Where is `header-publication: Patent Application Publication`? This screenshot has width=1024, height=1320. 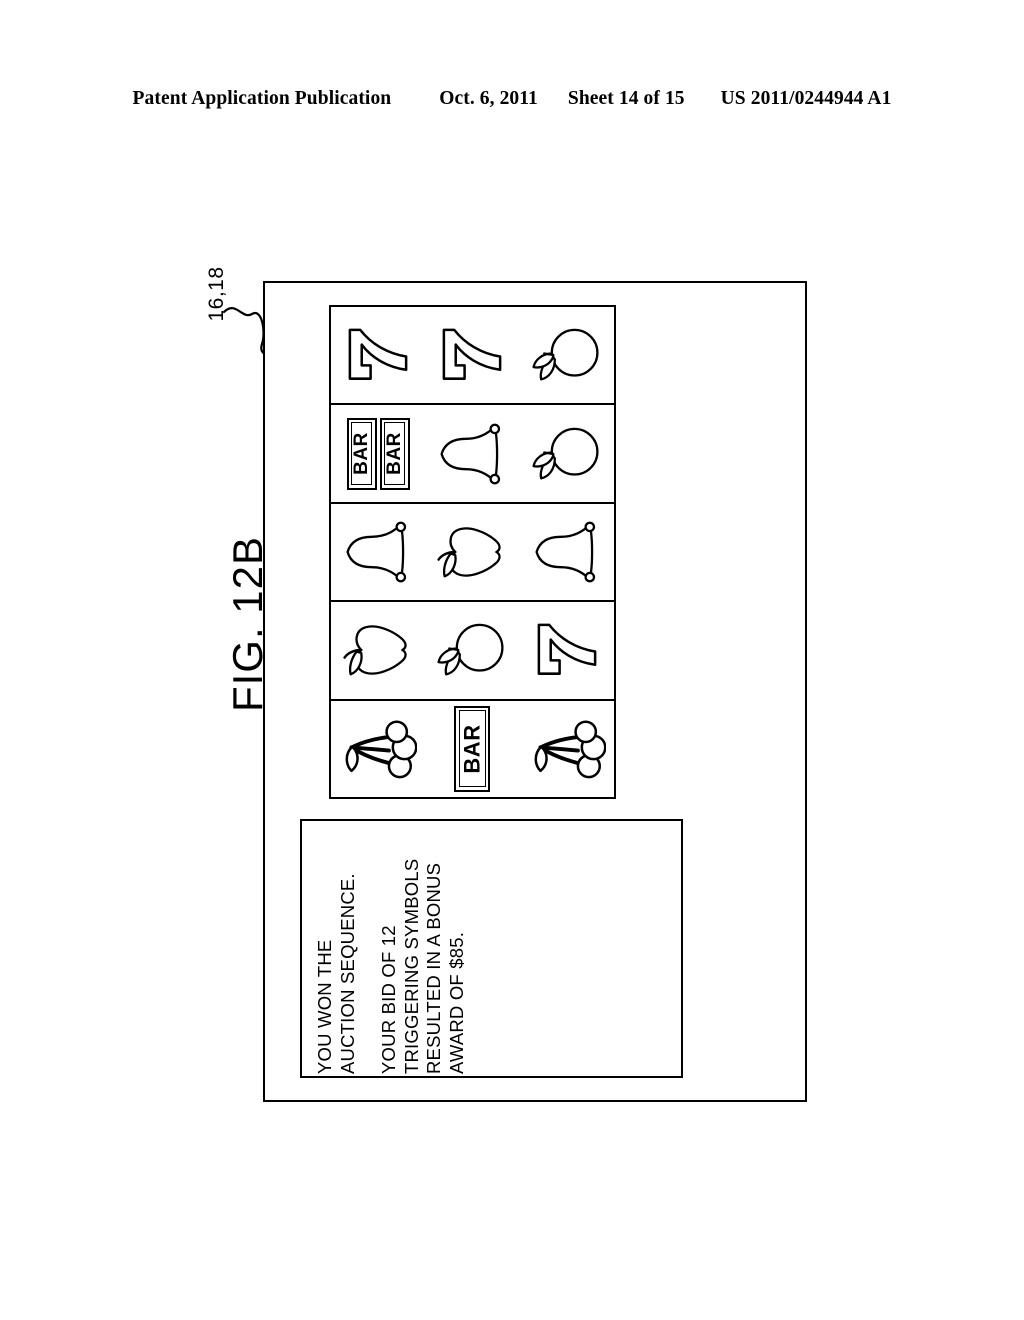
header-publication: Patent Application Publication is located at coordinates (262, 98).